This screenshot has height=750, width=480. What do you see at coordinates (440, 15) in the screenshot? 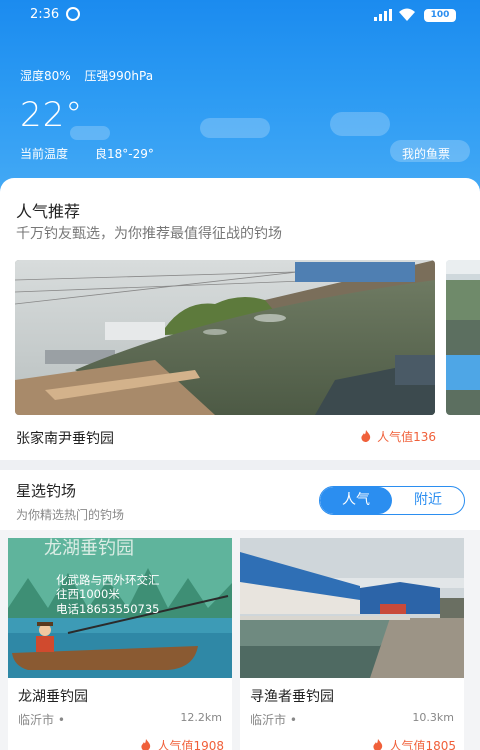
I see `battery-icon: 100` at bounding box center [440, 15].